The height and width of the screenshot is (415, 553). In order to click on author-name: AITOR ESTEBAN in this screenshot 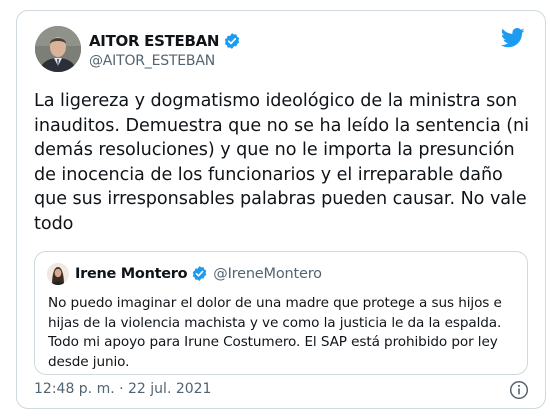, I will do `click(165, 41)`.